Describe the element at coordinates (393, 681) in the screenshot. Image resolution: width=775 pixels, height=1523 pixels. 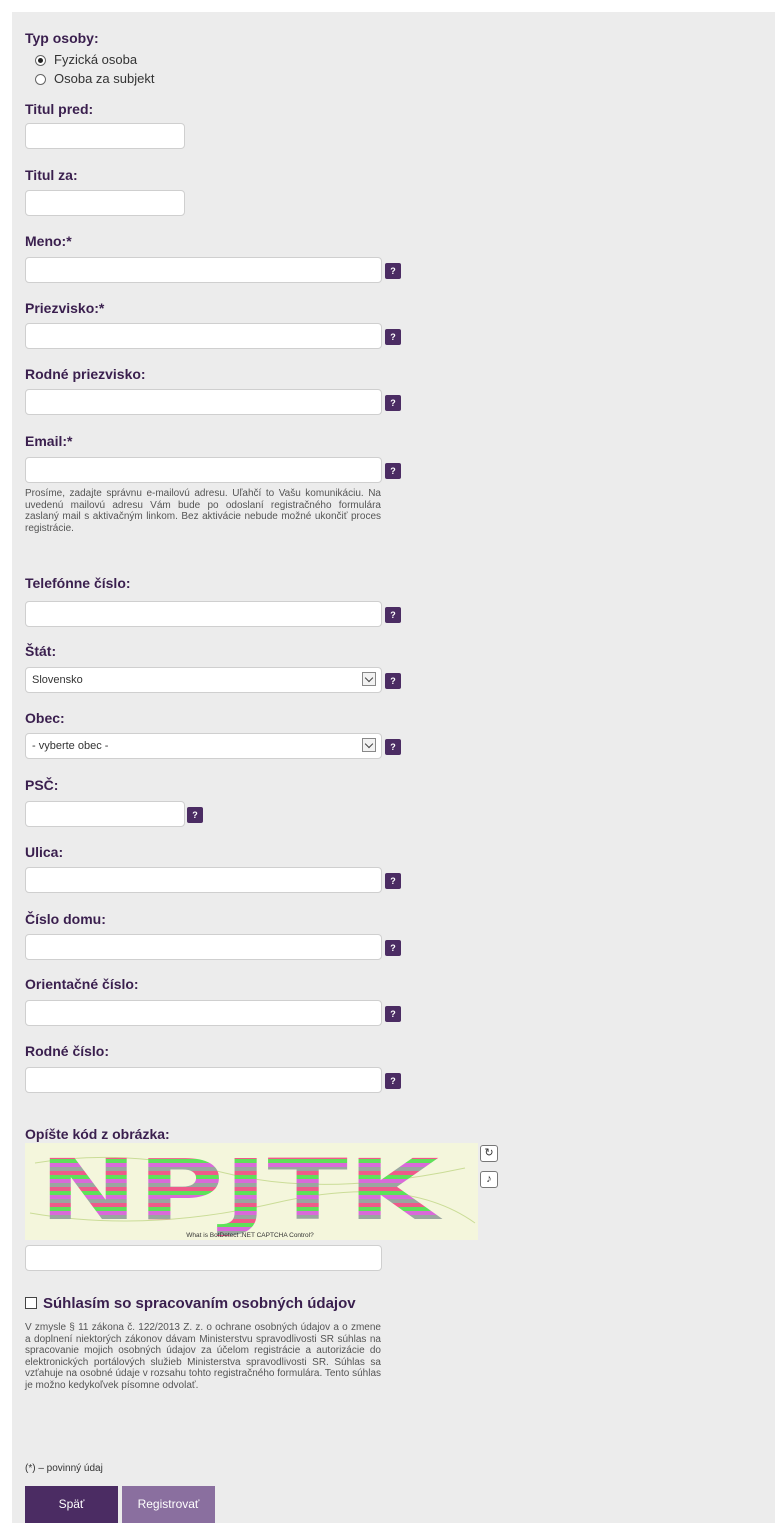
I see `stat-help-icon: ?` at that location.